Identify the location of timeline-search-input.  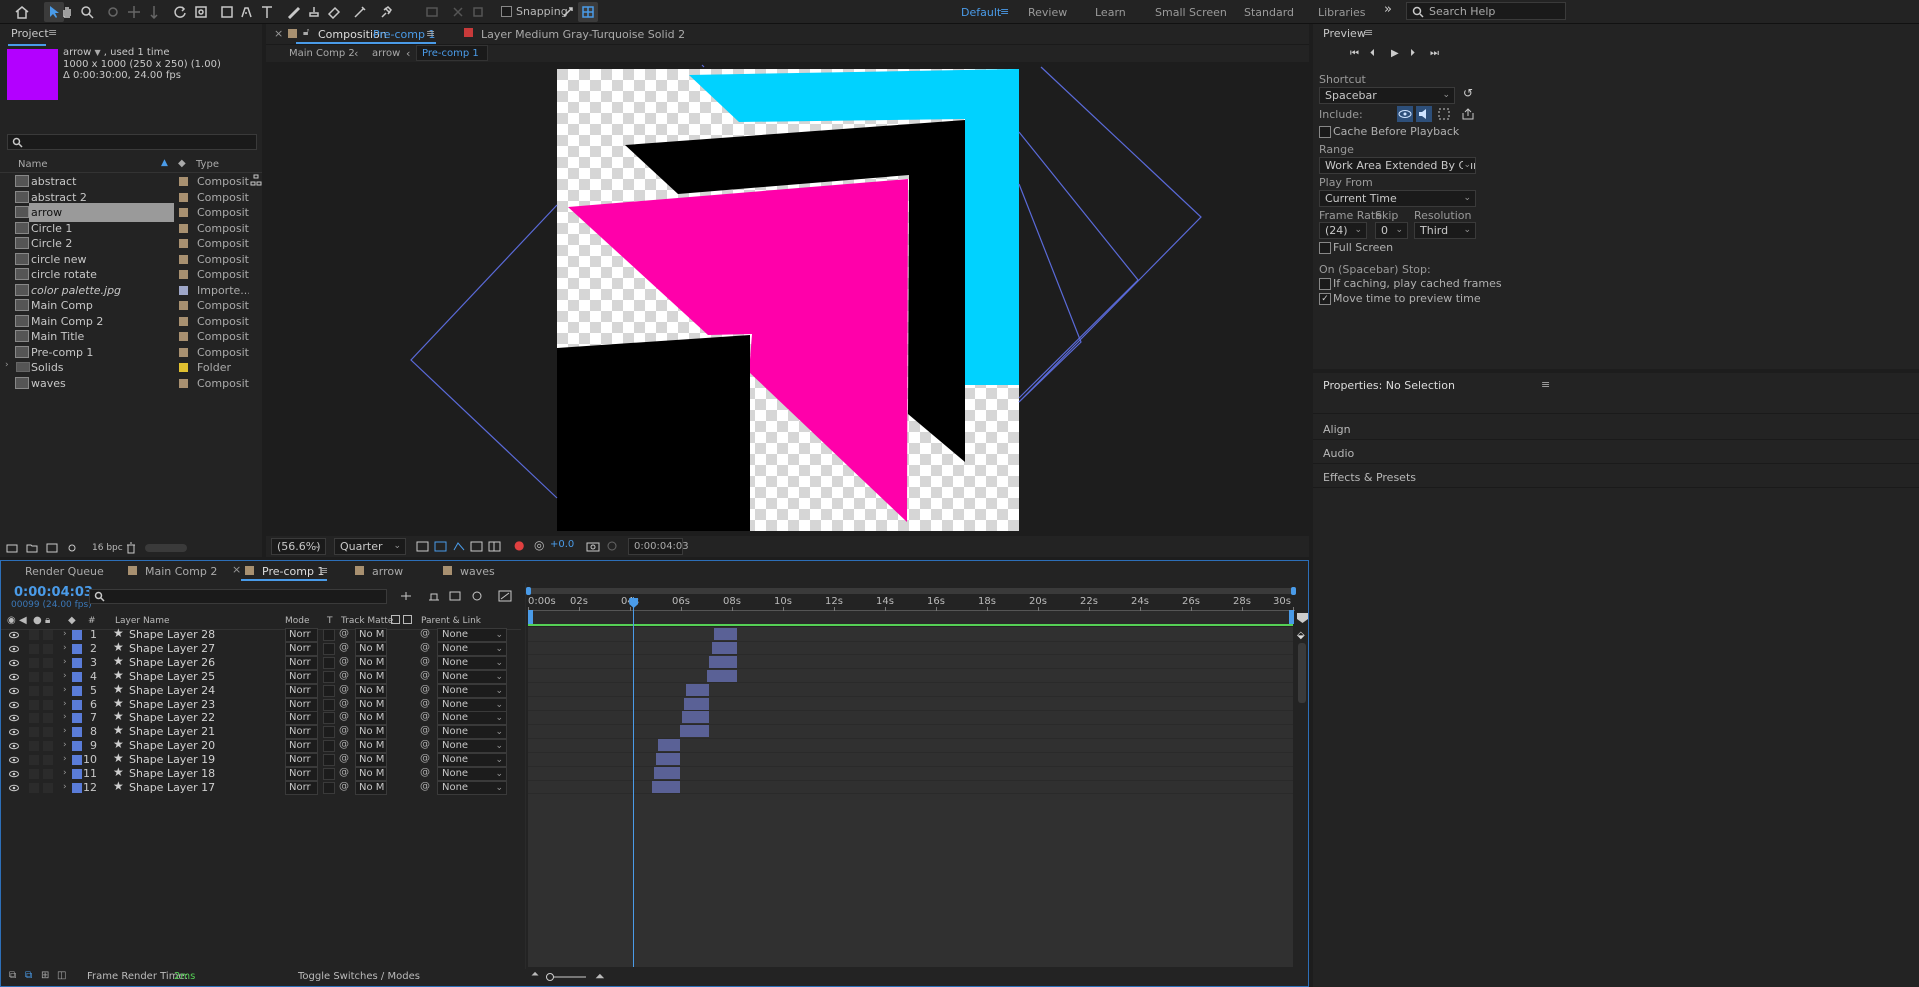
(238, 596).